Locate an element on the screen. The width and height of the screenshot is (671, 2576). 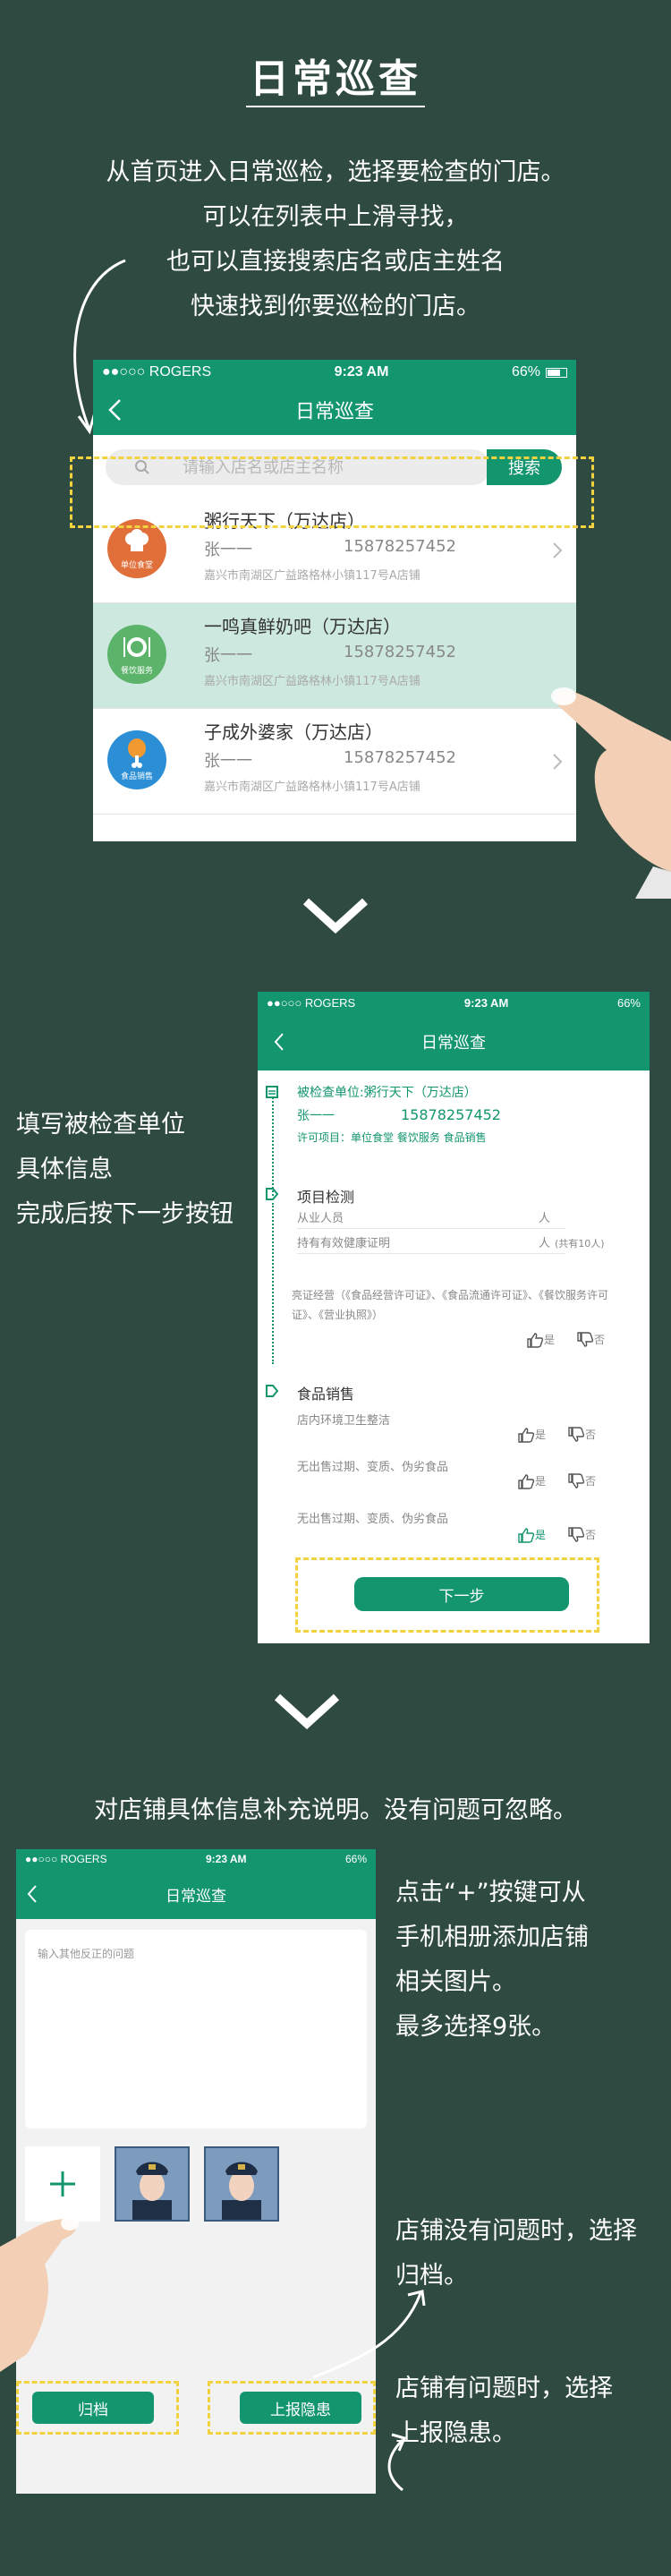
badge-caption: 餐饮服务 is located at coordinates (136, 671).